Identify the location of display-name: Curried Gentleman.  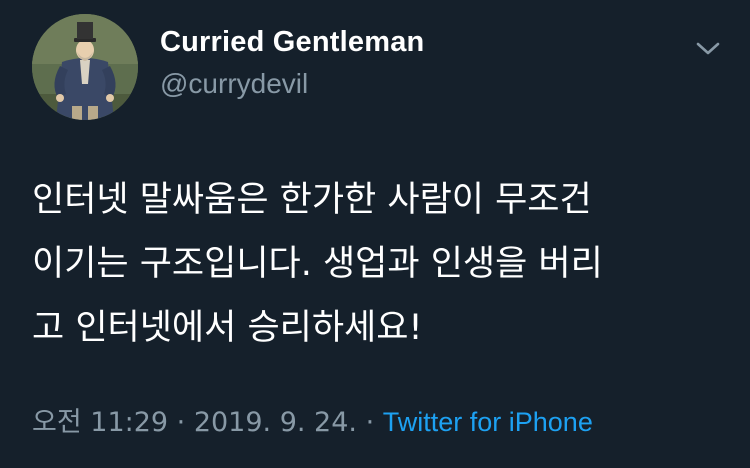
(292, 42).